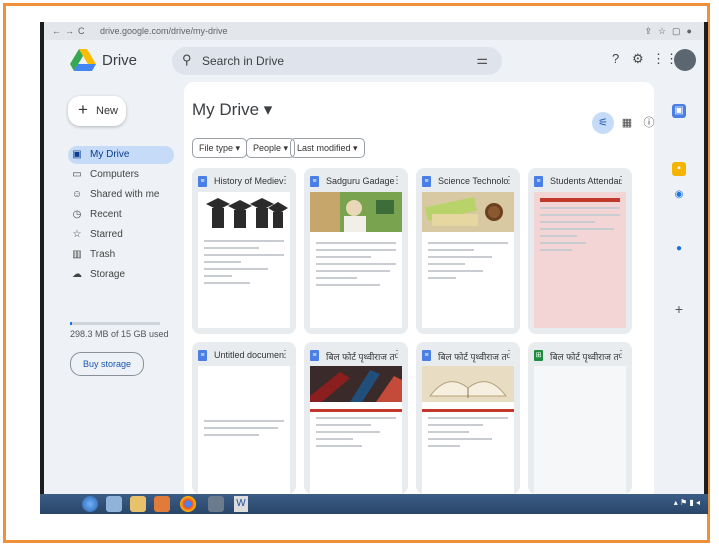 This screenshot has width=719, height=552. What do you see at coordinates (685, 60) in the screenshot?
I see `avatar` at bounding box center [685, 60].